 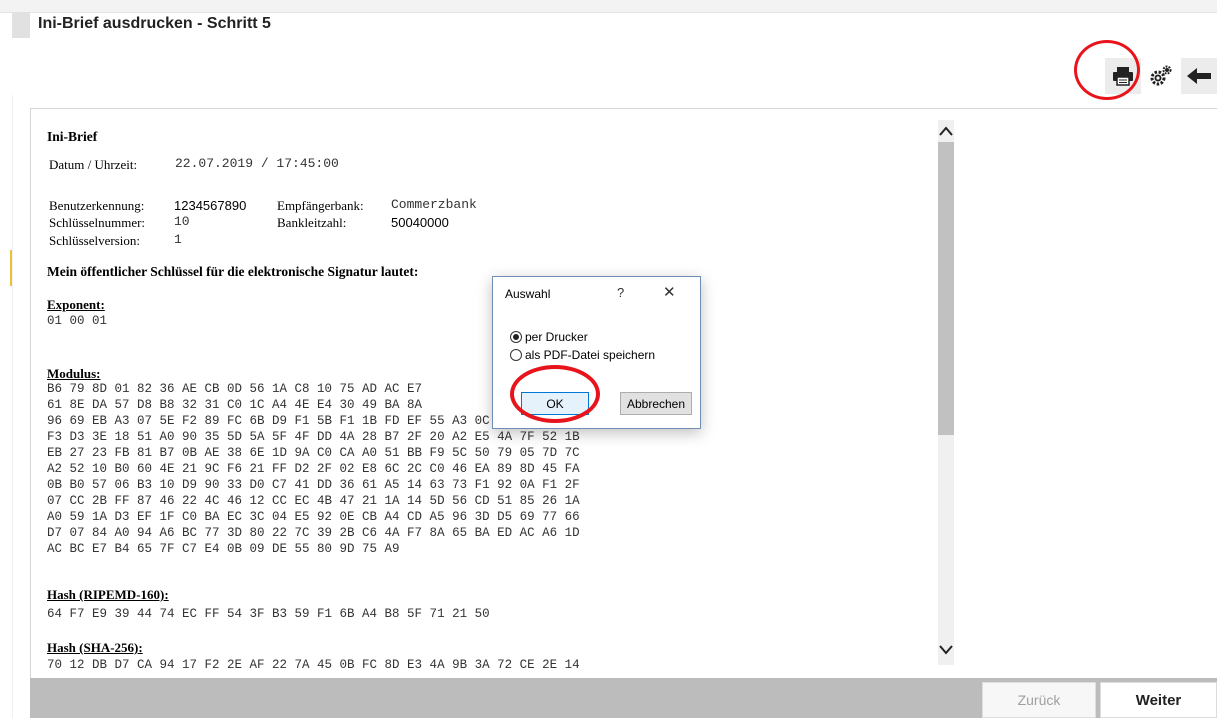 What do you see at coordinates (528, 294) in the screenshot?
I see `dialog-title: Auswahl` at bounding box center [528, 294].